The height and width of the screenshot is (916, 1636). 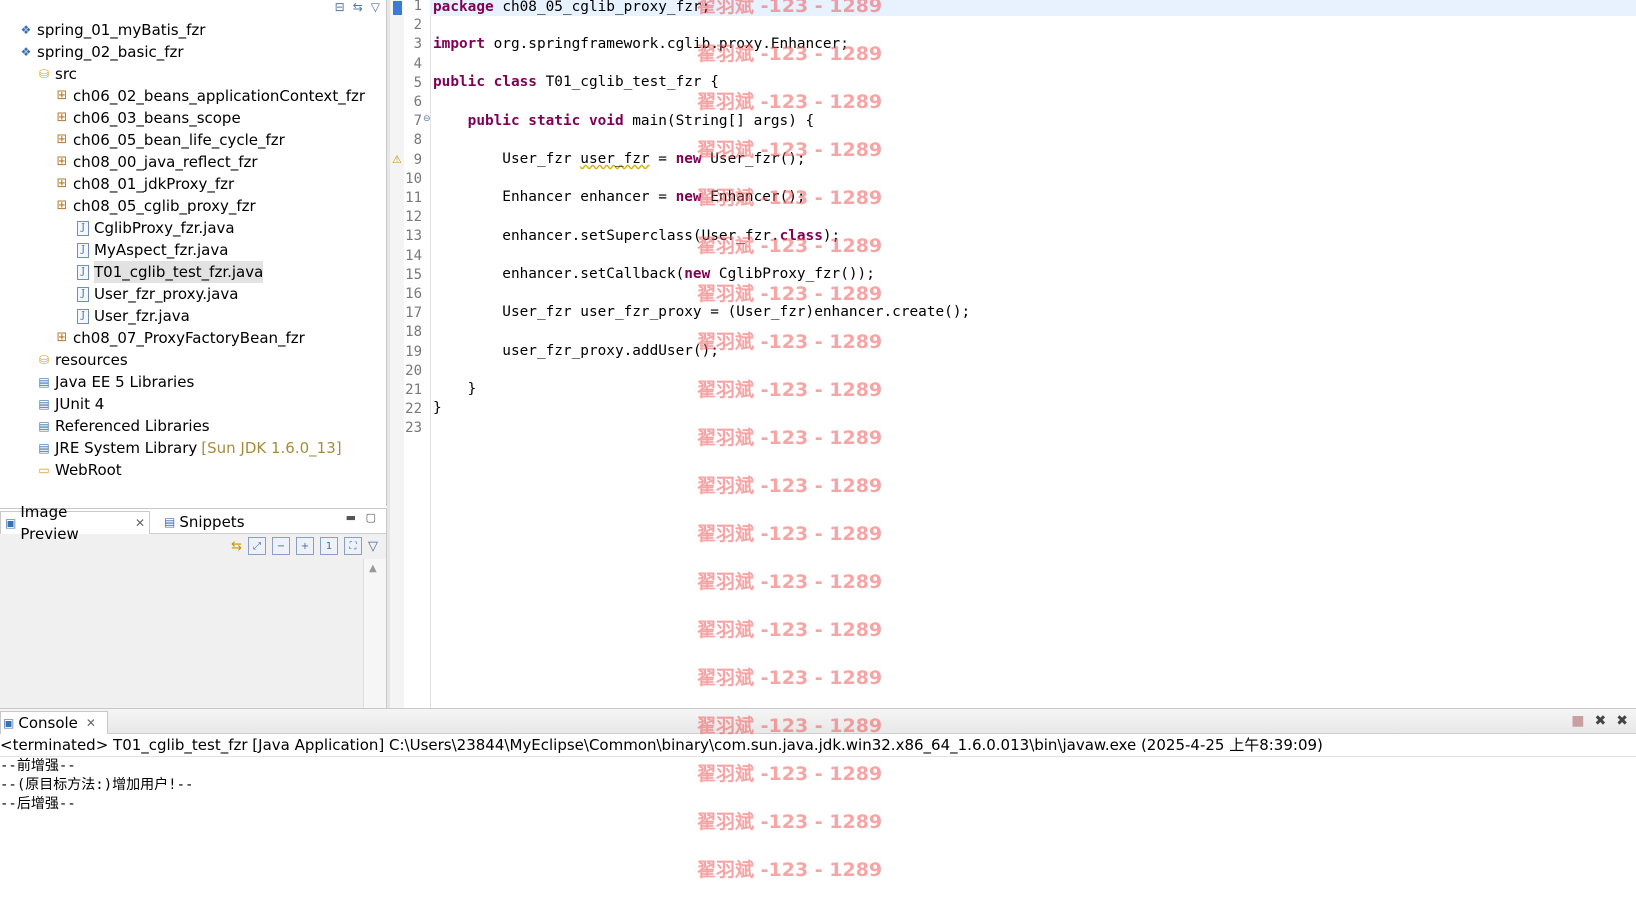 What do you see at coordinates (154, 228) in the screenshot?
I see `tree-item: J CglibProxy_fzr.java` at bounding box center [154, 228].